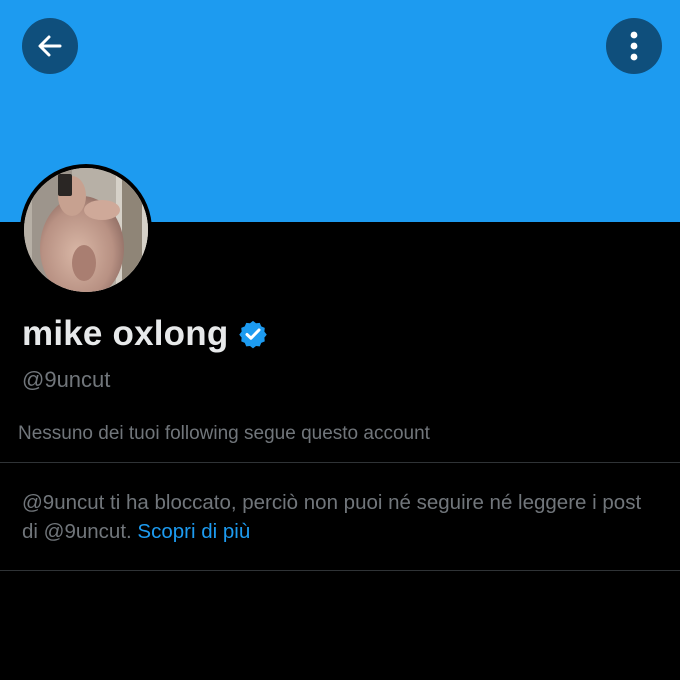  I want to click on avatar-image, so click(86, 230).